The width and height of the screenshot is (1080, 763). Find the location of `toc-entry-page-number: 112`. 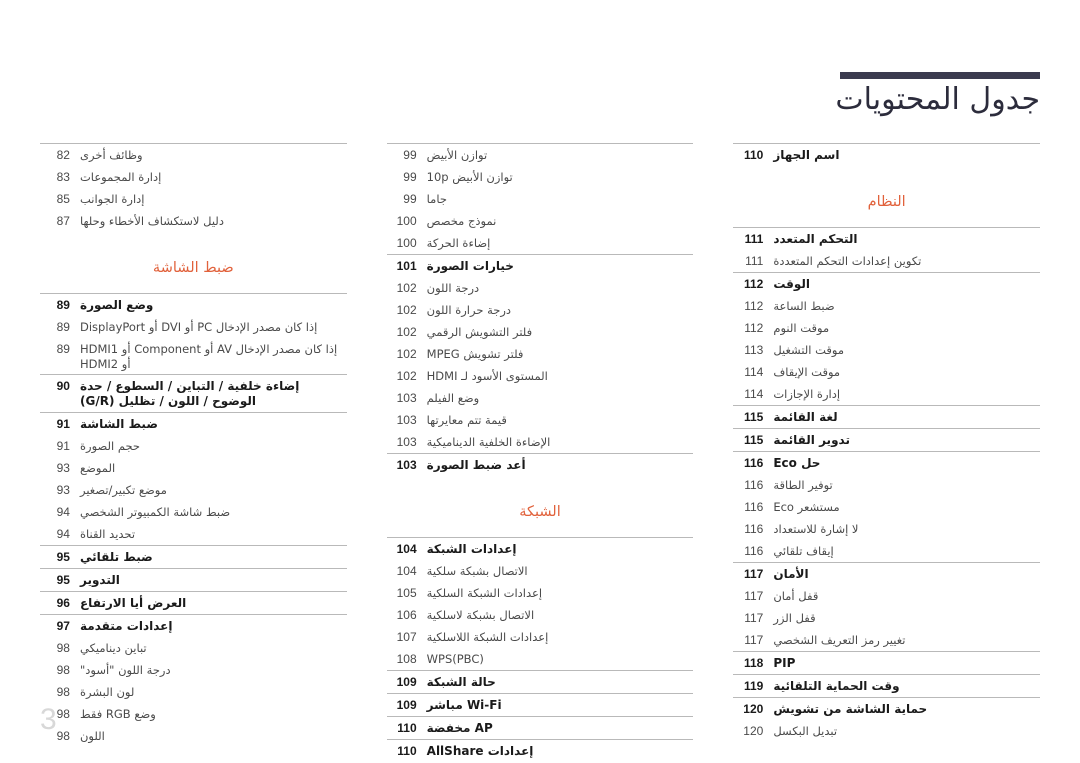

toc-entry-page-number: 112 is located at coordinates (754, 328).